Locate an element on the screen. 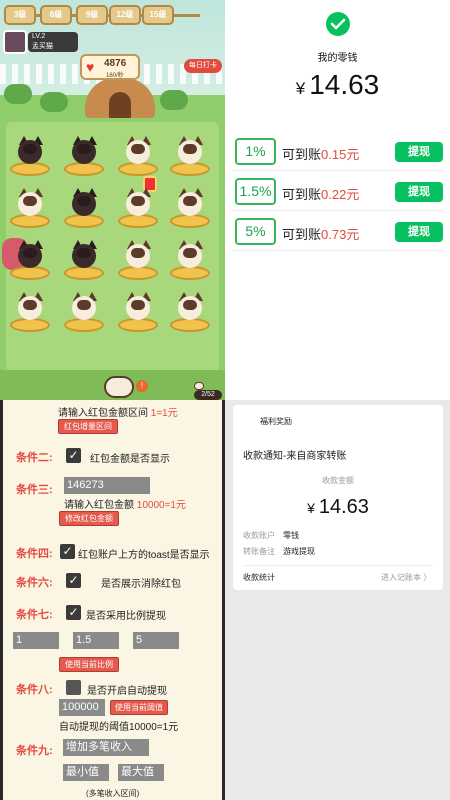  heart-icon: ♥ is located at coordinates (90, 67).